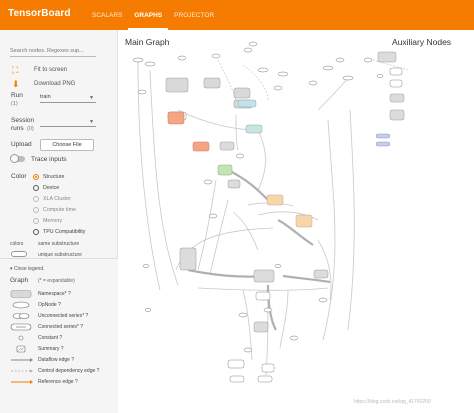 This screenshot has width=474, height=413. I want to click on chevron-down-icon: ▾, so click(11, 269).